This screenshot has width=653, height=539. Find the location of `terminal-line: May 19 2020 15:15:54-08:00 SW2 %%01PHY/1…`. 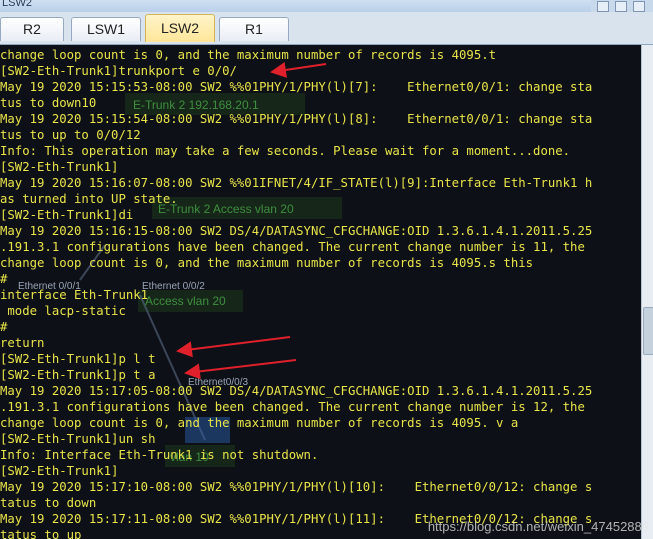

terminal-line: May 19 2020 15:15:54-08:00 SW2 %%01PHY/1… is located at coordinates (296, 119).